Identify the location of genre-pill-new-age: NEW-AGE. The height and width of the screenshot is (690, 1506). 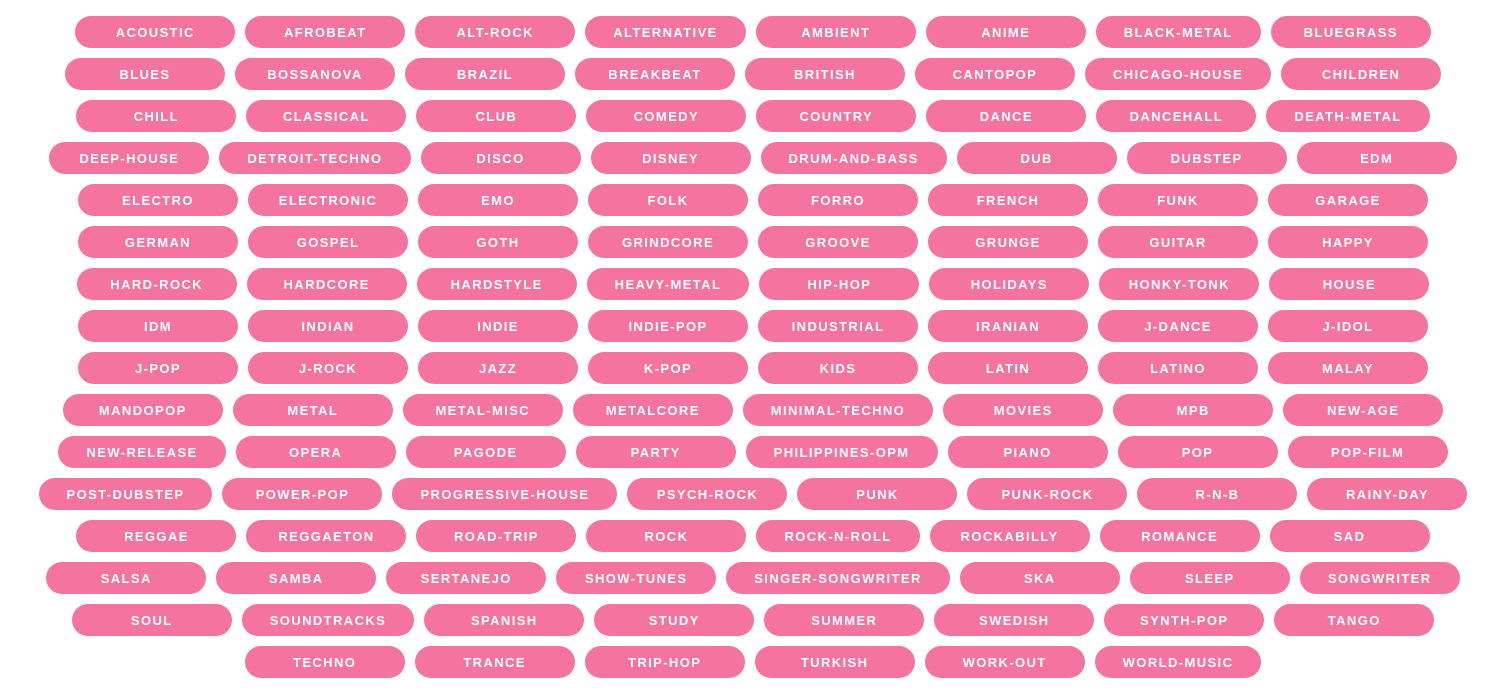
(1363, 410).